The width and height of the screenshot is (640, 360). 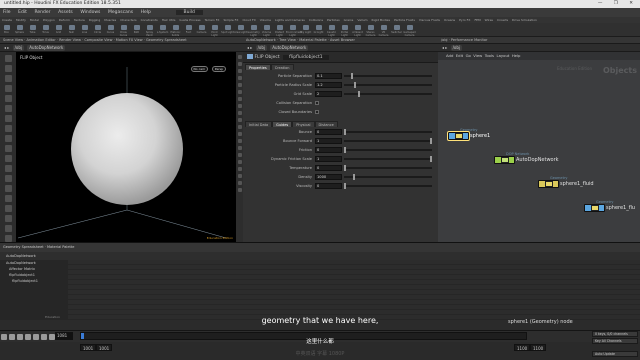 I want to click on select-icon, so click(x=8, y=58).